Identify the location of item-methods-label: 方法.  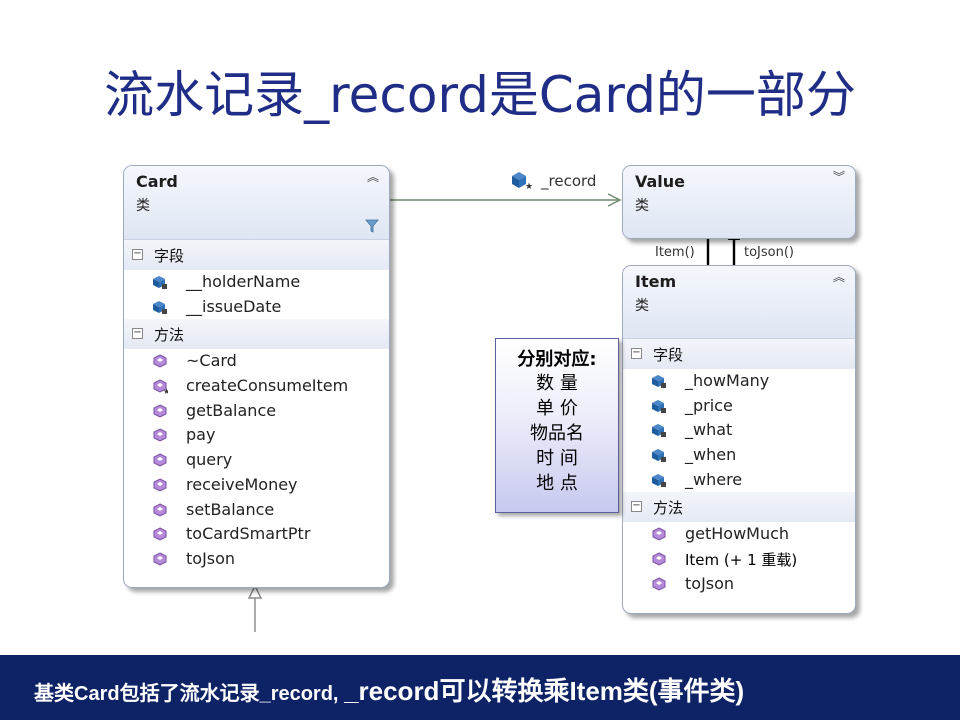
(668, 508).